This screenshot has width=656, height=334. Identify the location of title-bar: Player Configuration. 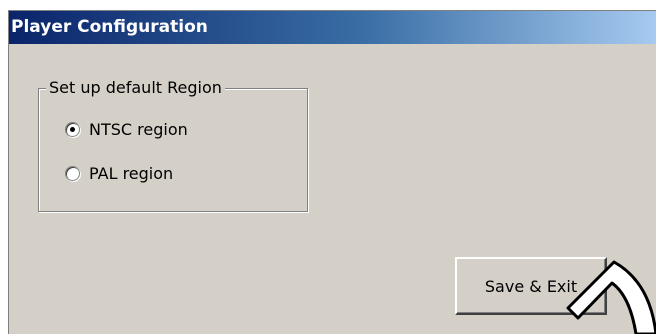
(332, 27).